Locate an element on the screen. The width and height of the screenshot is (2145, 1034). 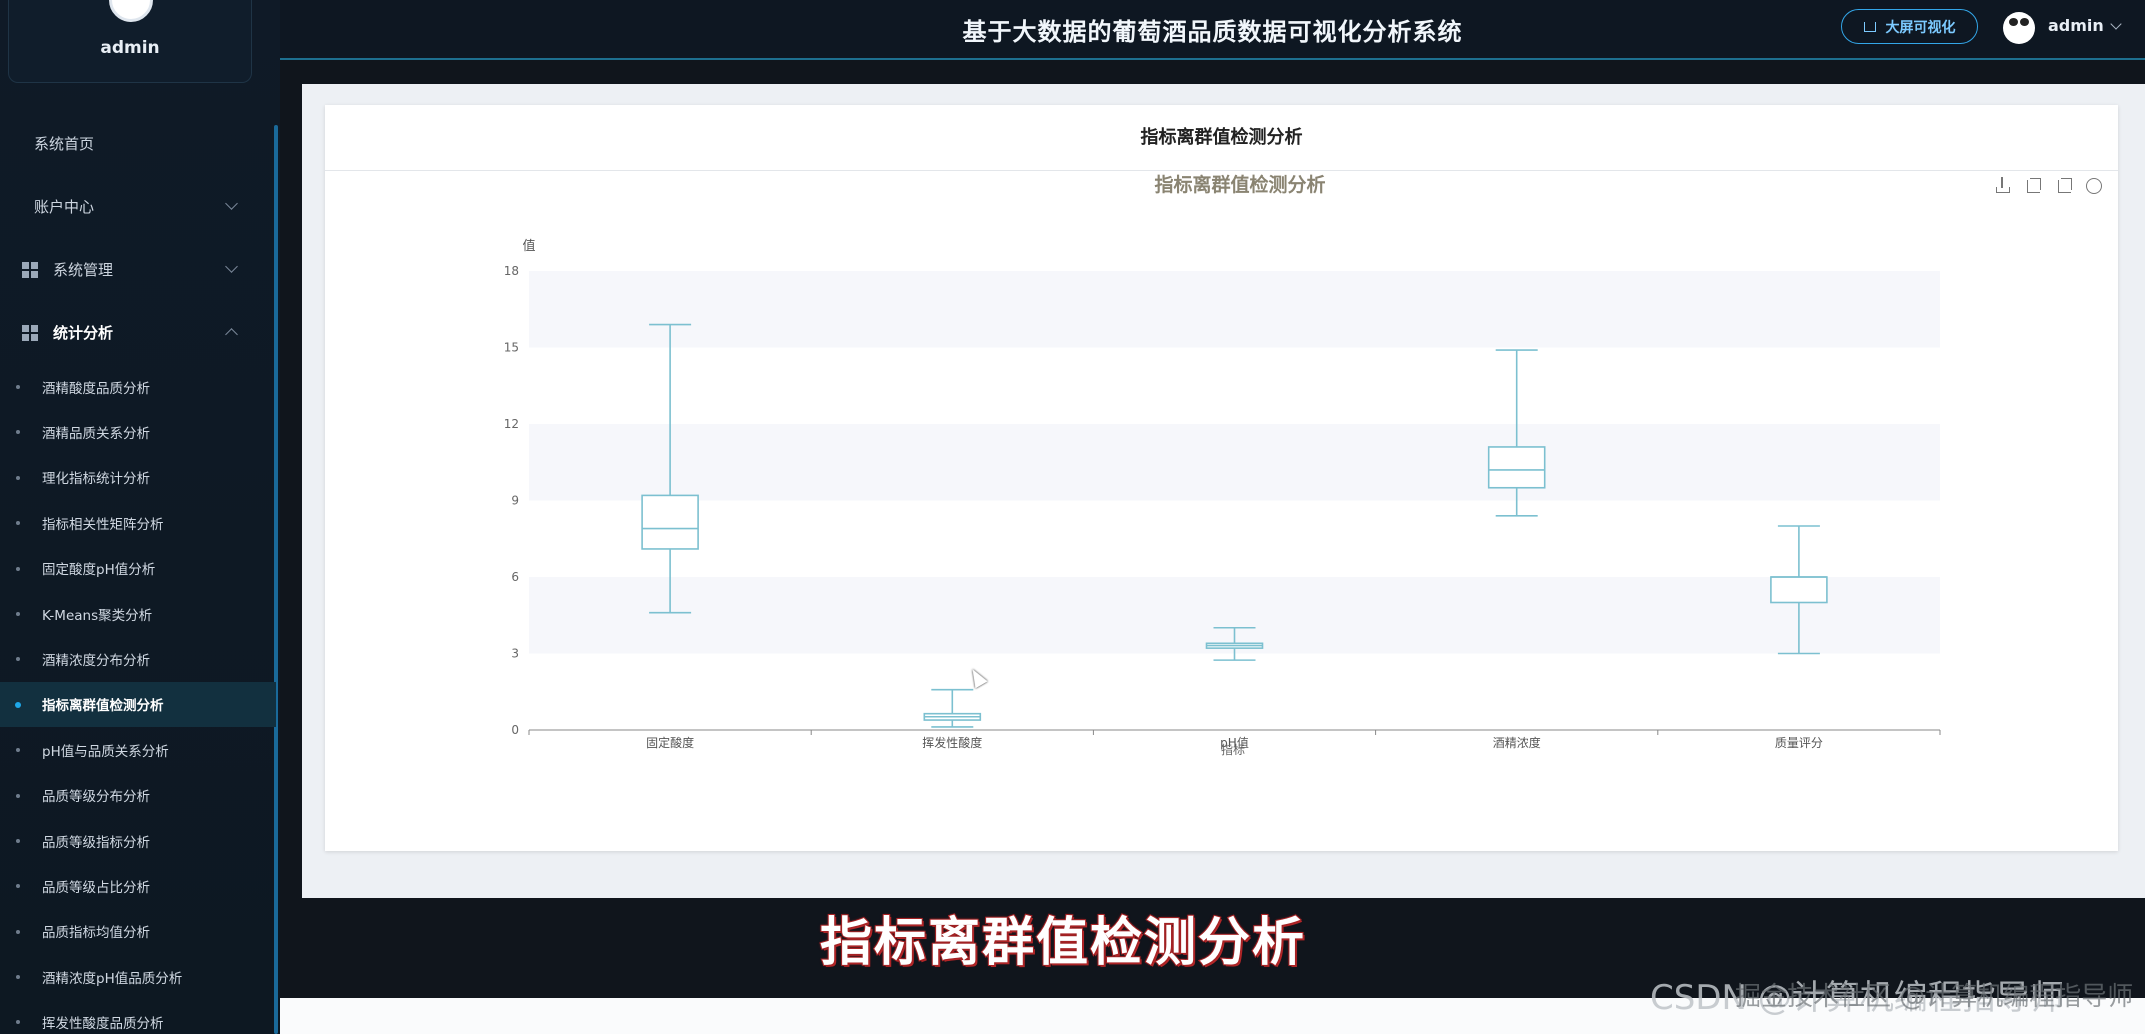
juejin-watermark: 掘金技术社区 @计算机编程指导师 is located at coordinates (1934, 997).